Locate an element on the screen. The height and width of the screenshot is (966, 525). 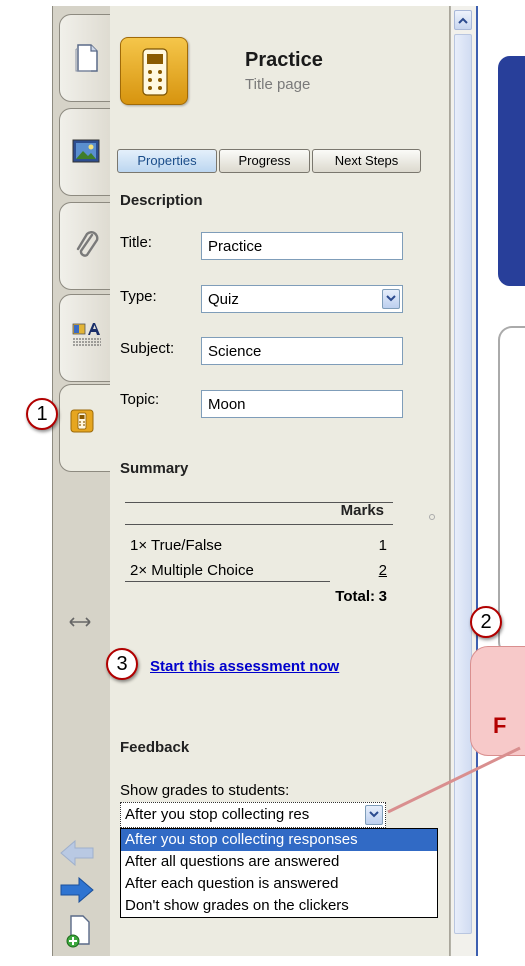
summary-row-label: 2× Multiple Choice is located at coordinates (192, 570).